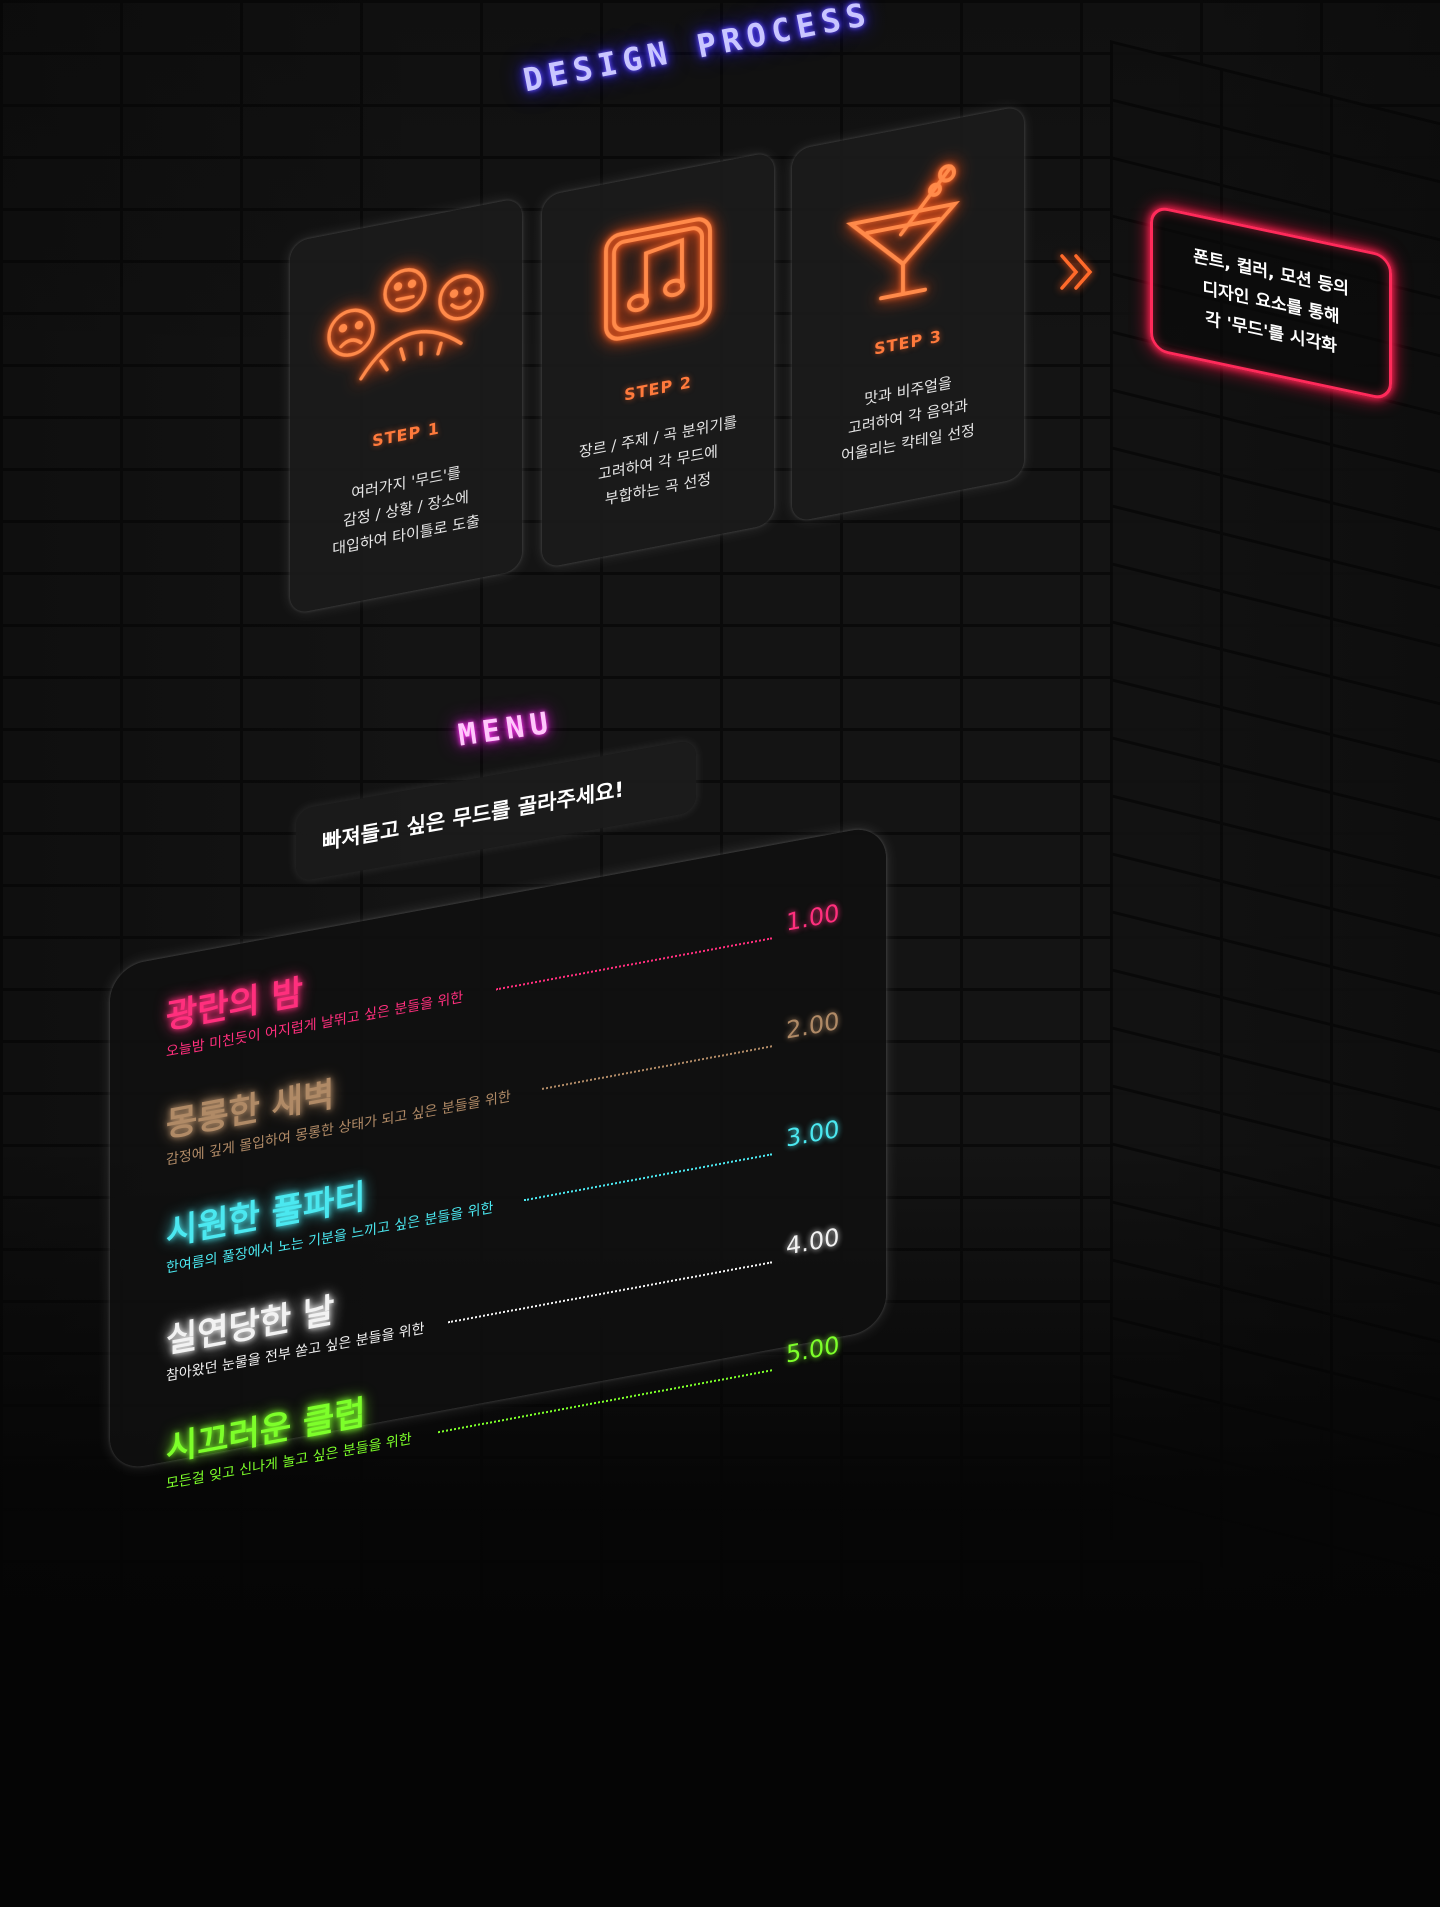  Describe the element at coordinates (813, 1241) in the screenshot. I see `menu-item-price: 4.00` at that location.